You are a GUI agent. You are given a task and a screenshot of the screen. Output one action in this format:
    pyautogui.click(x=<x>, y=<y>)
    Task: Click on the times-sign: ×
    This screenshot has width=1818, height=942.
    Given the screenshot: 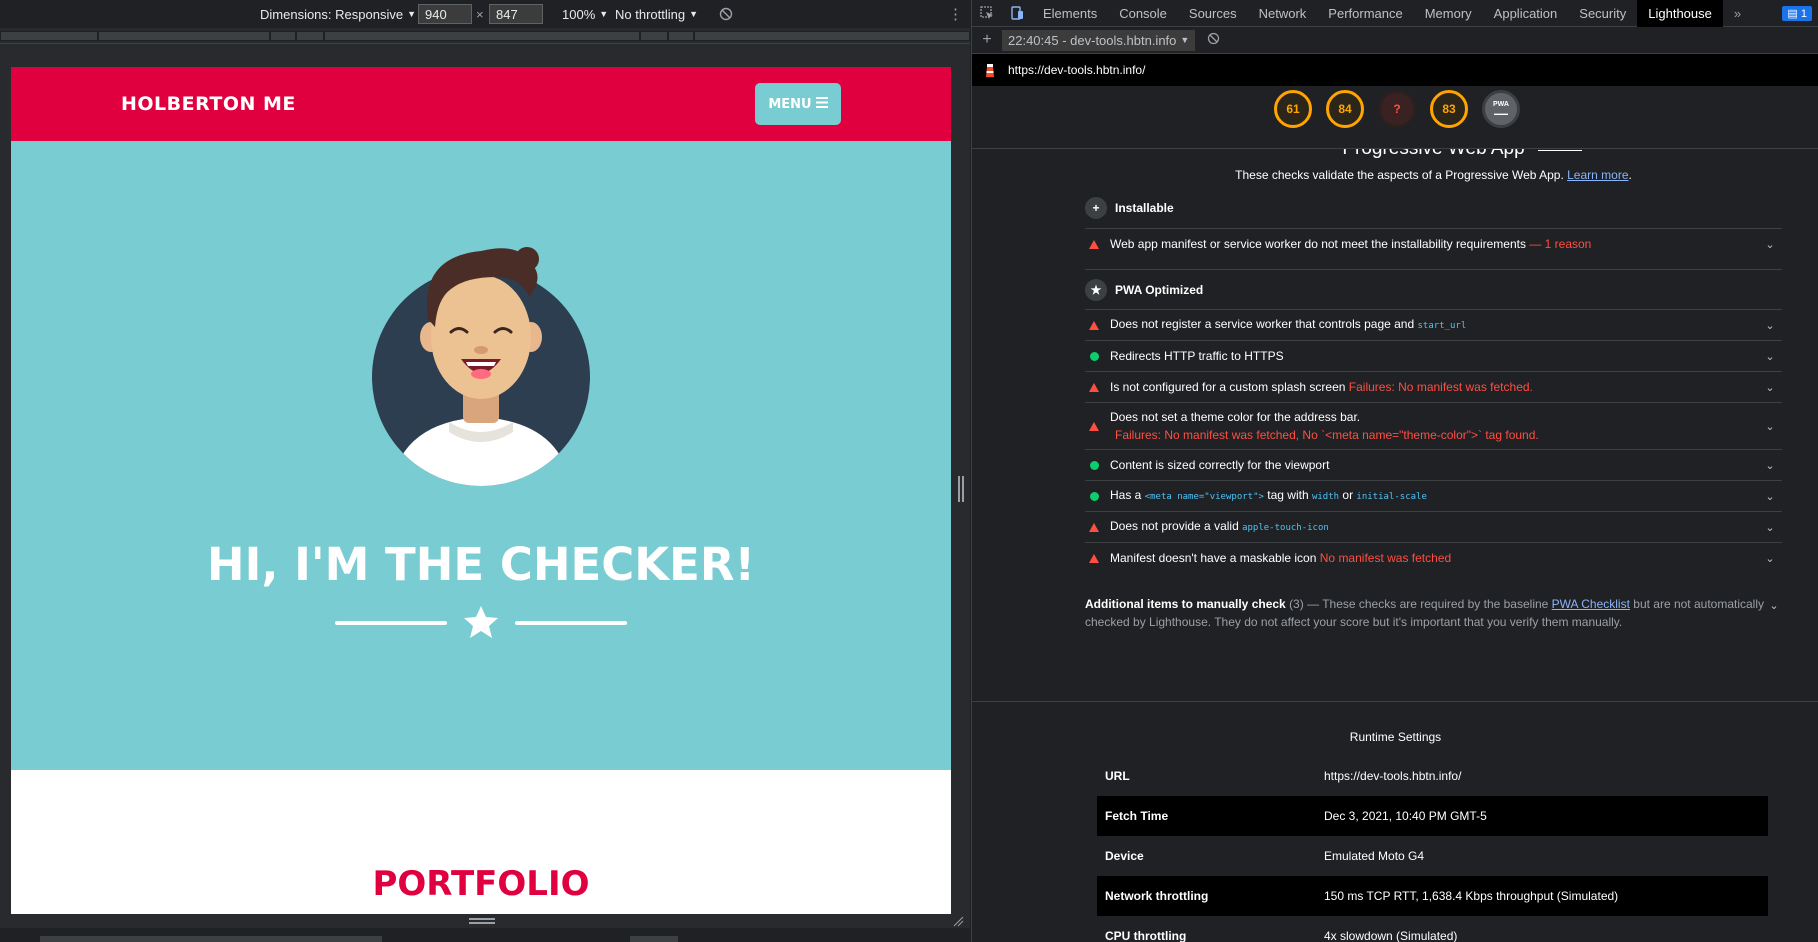 What is the action you would take?
    pyautogui.click(x=480, y=14)
    